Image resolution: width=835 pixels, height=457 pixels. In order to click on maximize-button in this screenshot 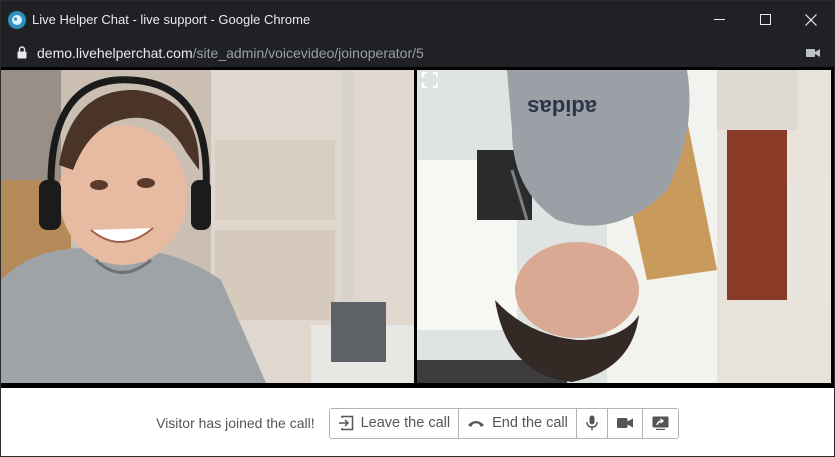, I will do `click(765, 19)`.